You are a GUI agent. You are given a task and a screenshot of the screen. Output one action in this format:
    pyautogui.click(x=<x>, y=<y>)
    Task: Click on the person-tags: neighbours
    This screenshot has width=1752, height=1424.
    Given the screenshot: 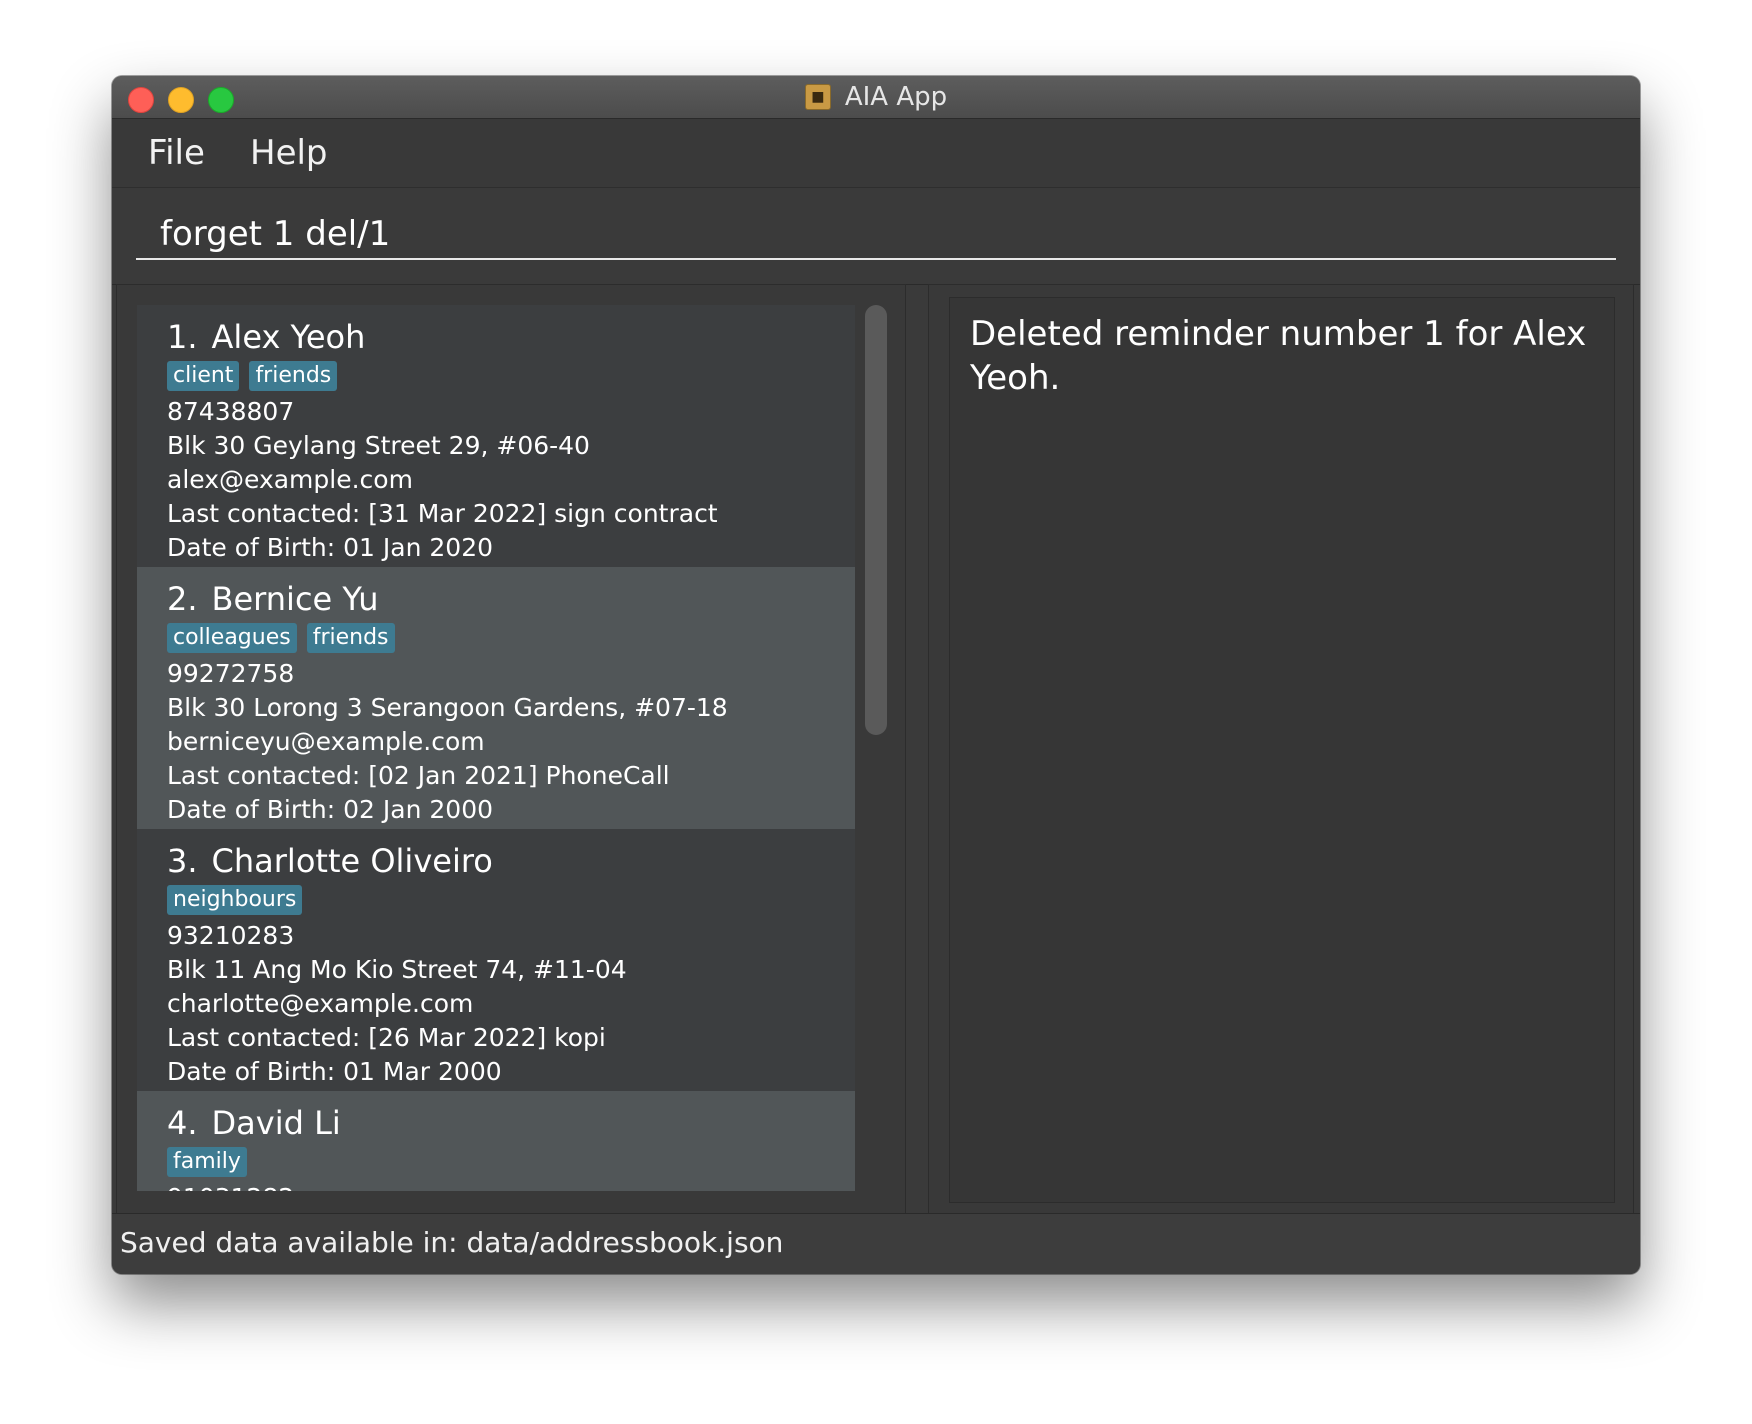 What is the action you would take?
    pyautogui.click(x=511, y=902)
    